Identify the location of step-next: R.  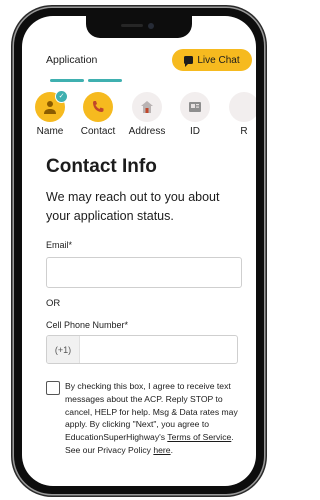
(235, 114).